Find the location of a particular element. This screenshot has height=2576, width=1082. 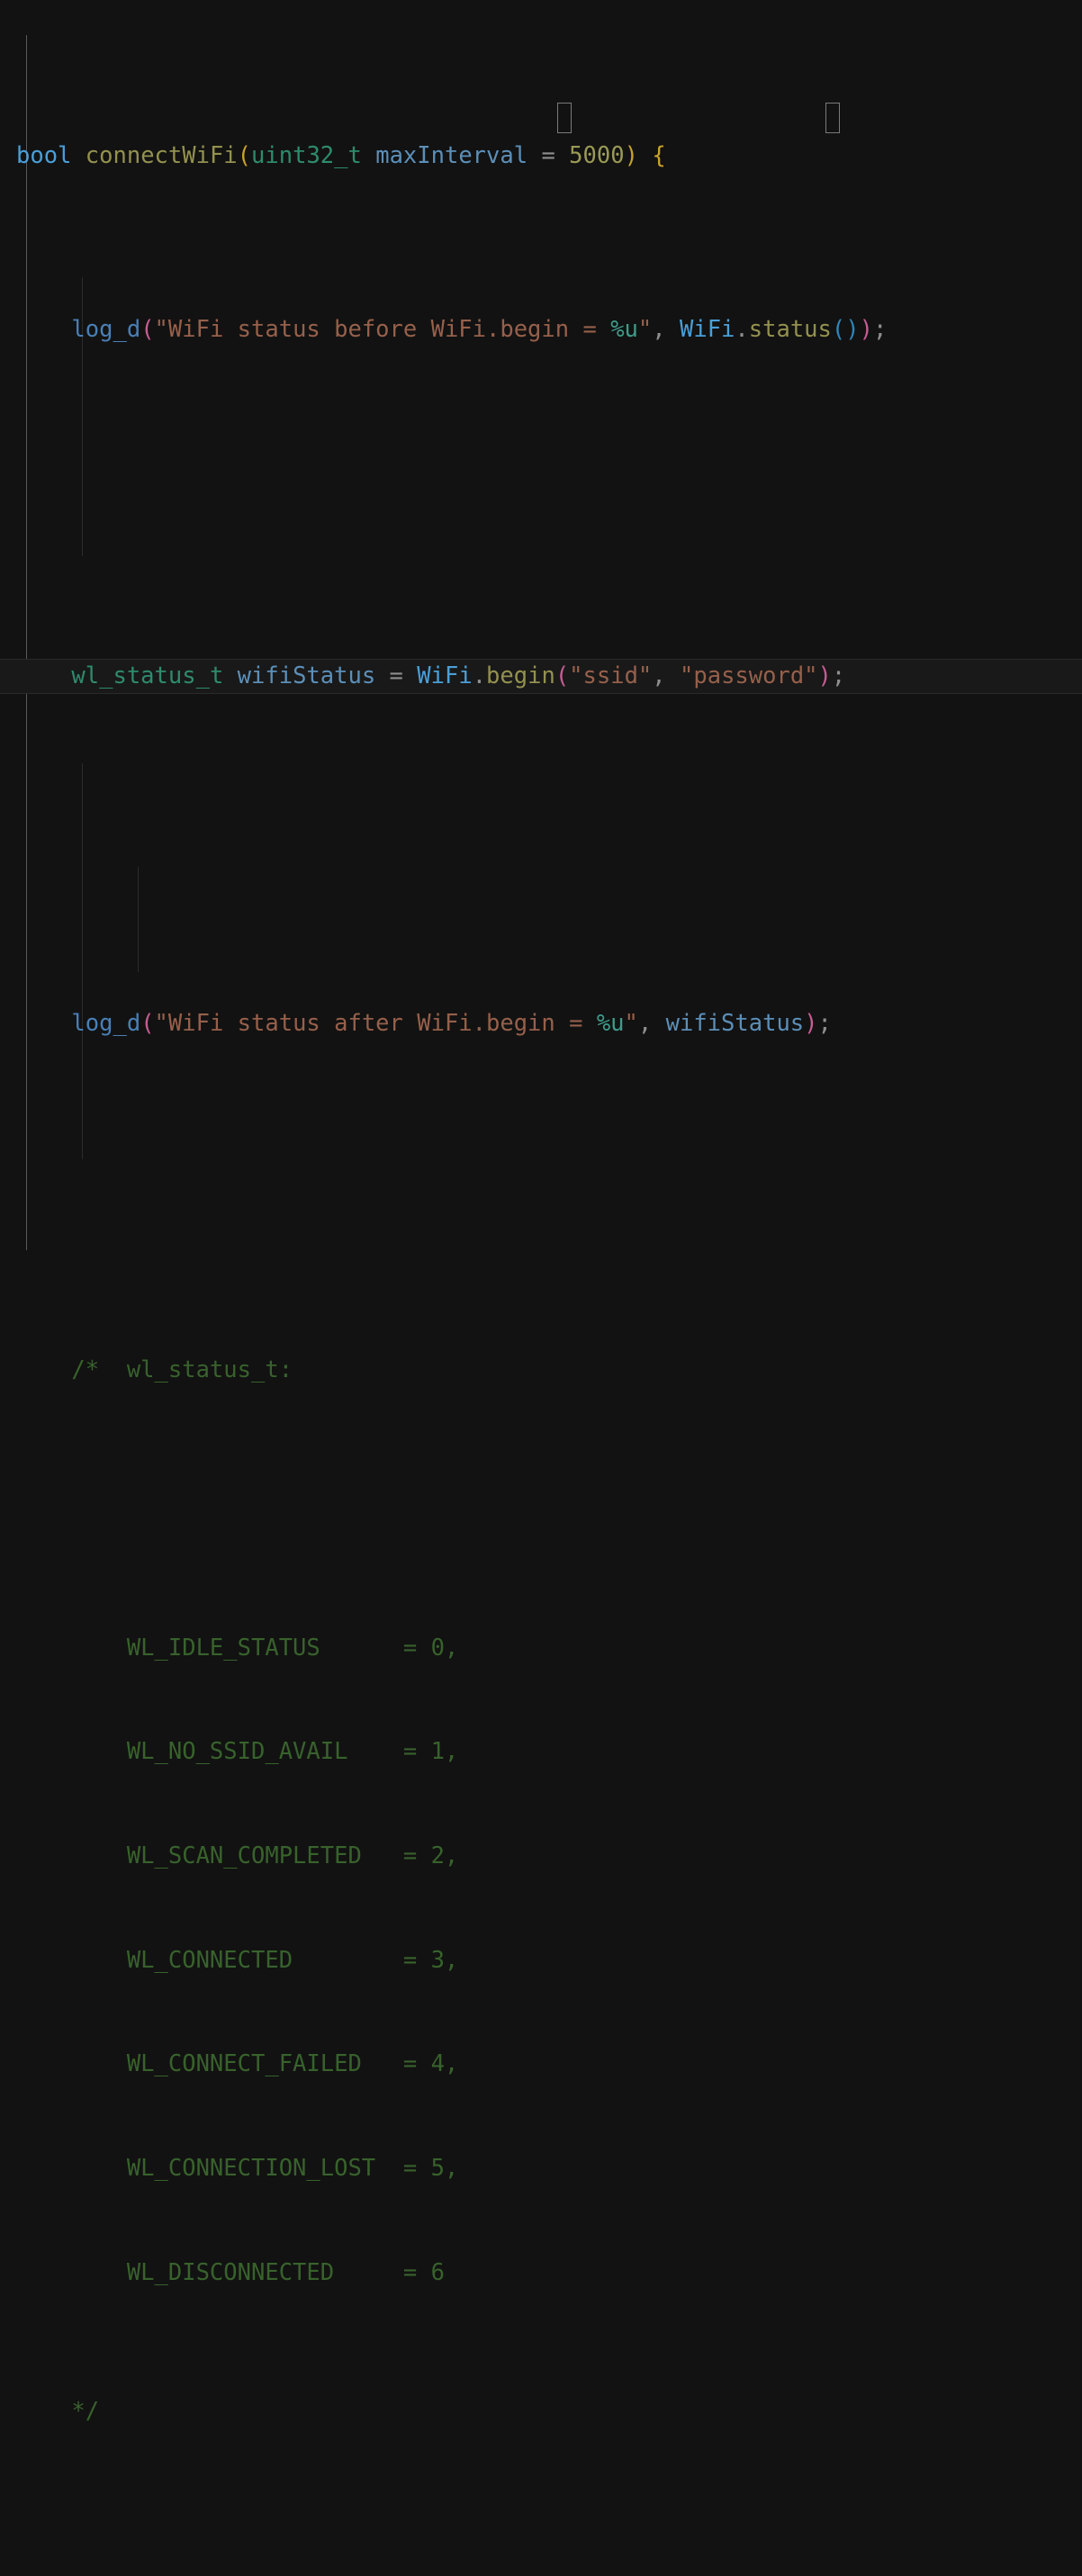

token-comment: */ is located at coordinates (58, 2411).